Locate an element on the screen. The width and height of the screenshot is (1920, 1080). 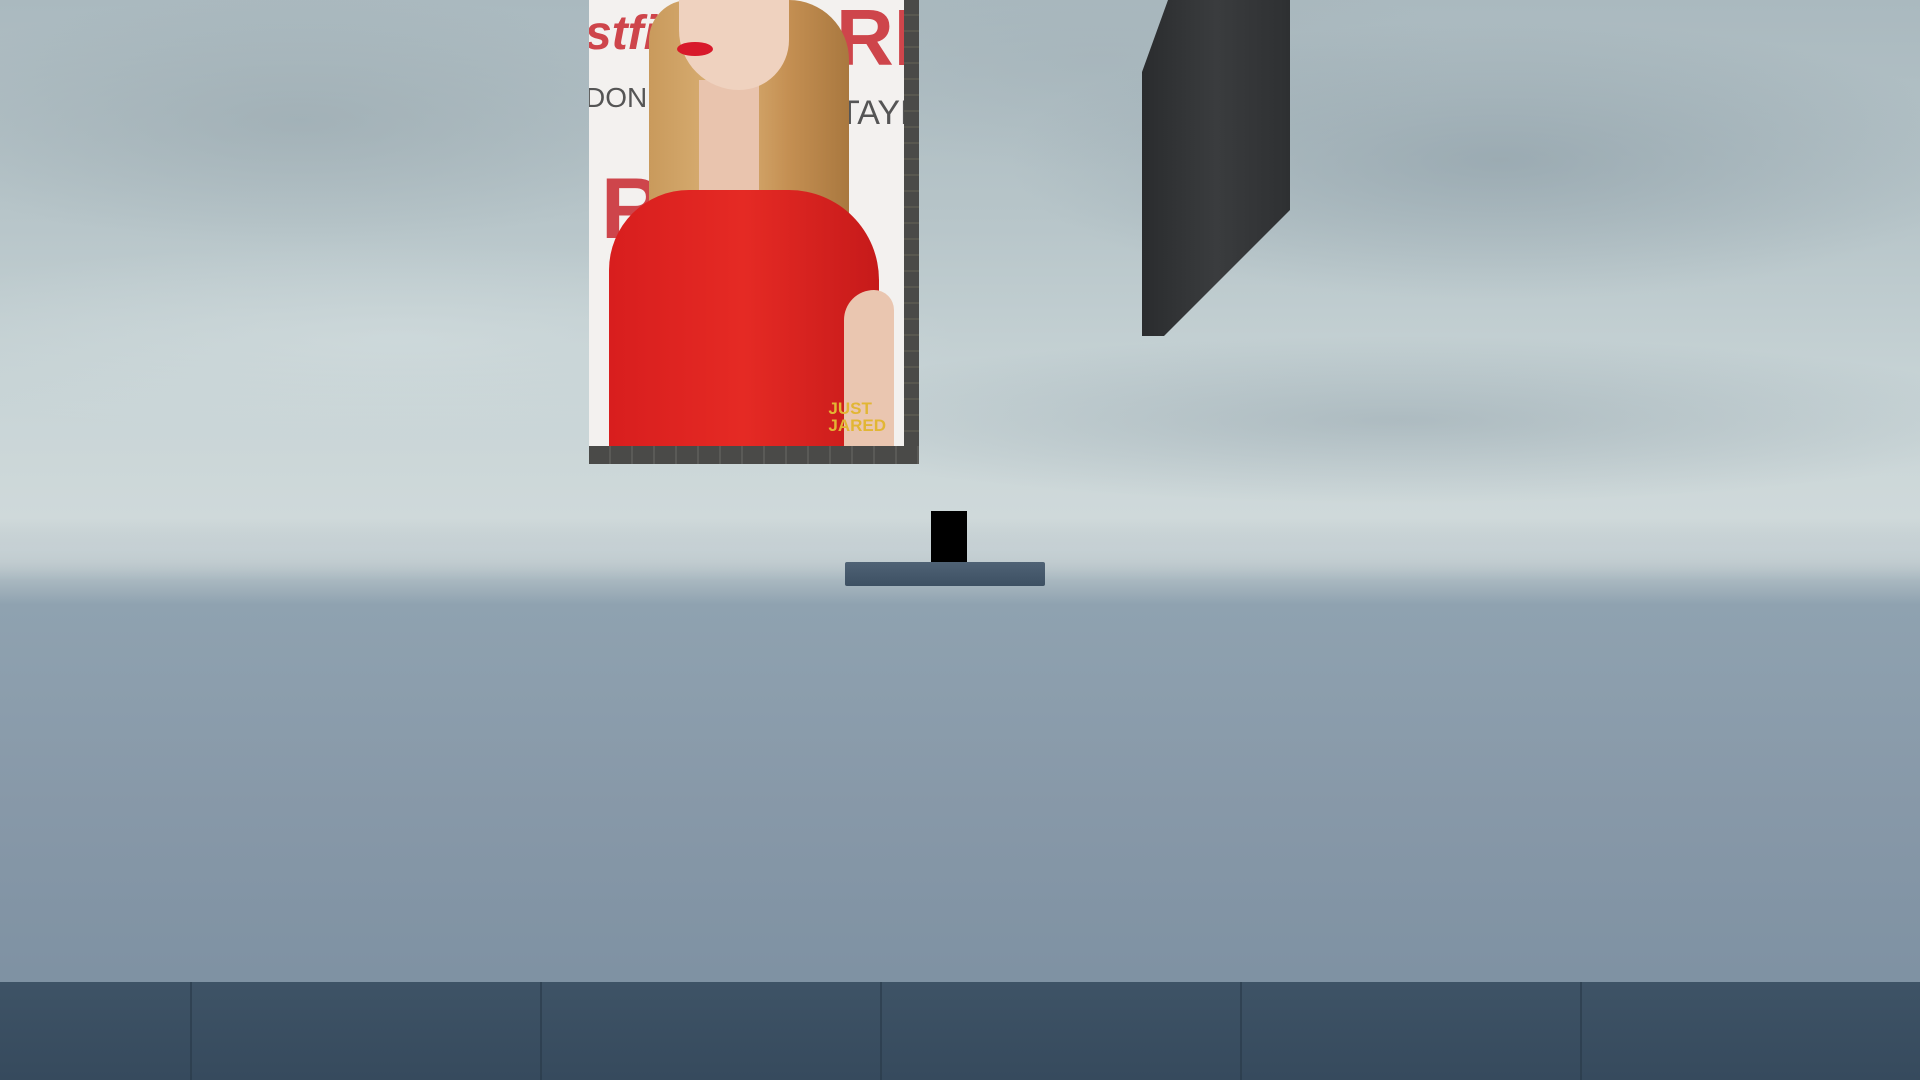
poster-frame-bottom-edge is located at coordinates (754, 455).